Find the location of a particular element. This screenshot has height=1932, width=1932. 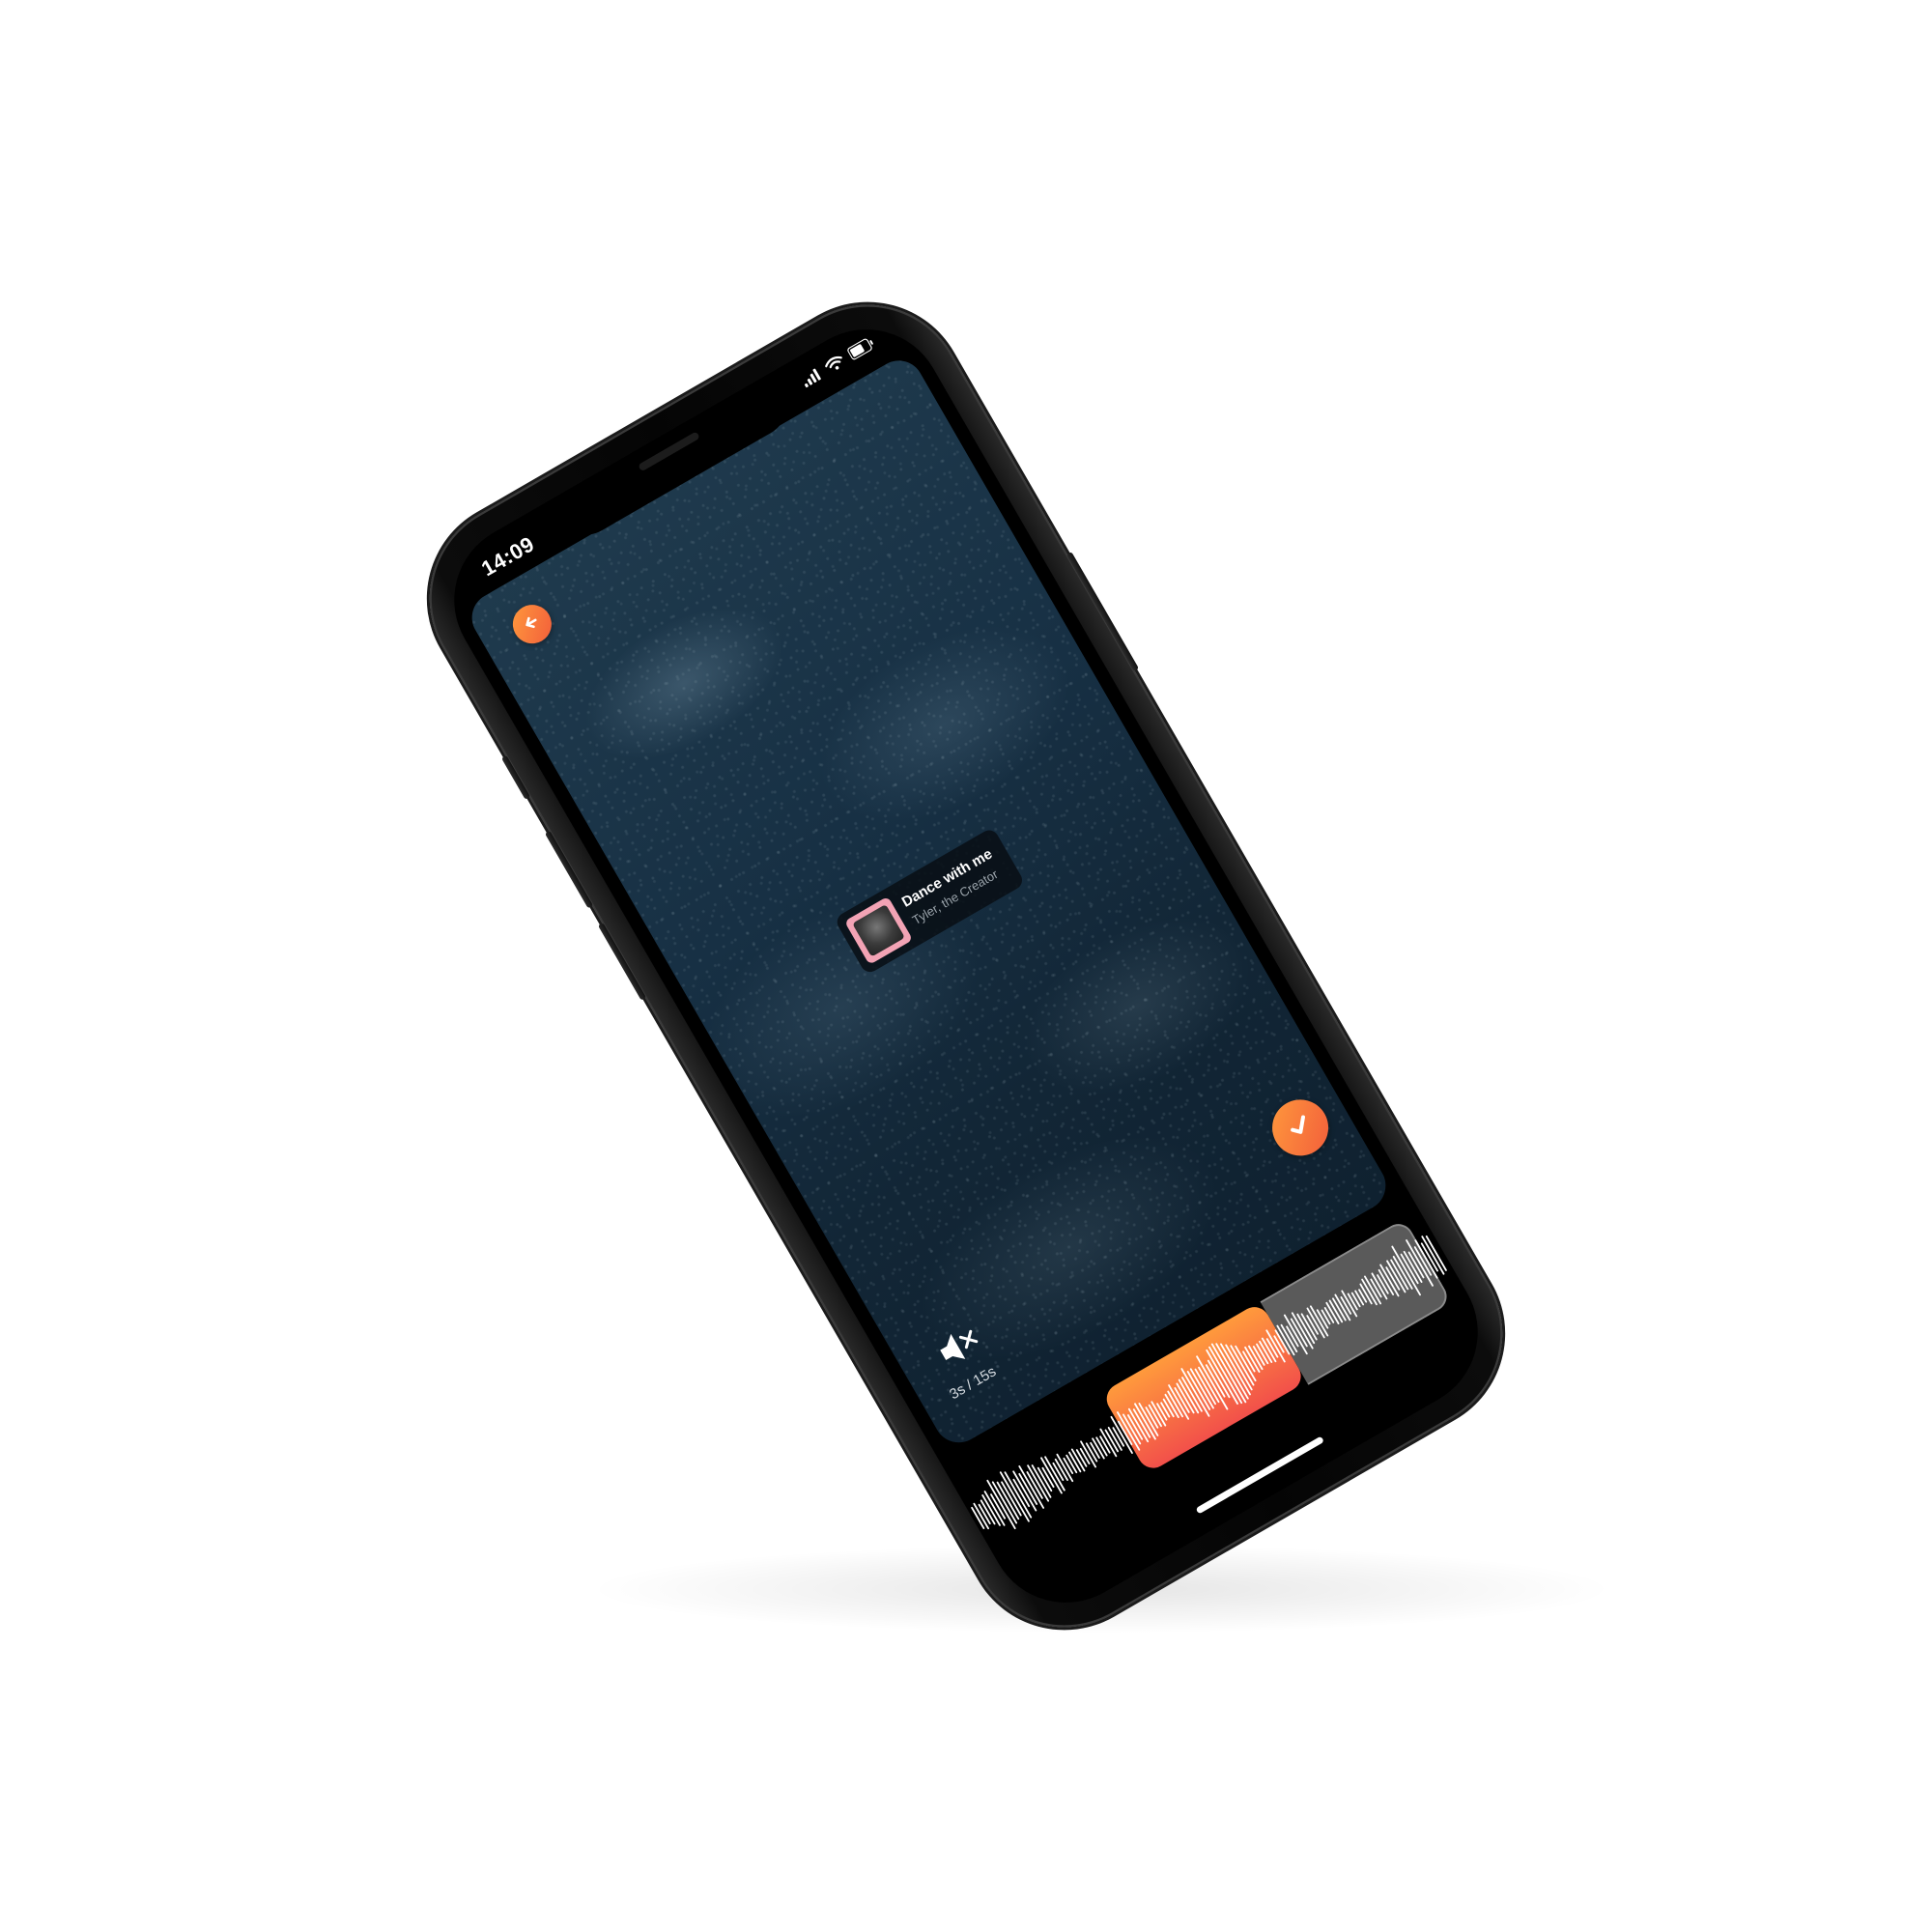

cellular-signal-icon is located at coordinates (813, 378).